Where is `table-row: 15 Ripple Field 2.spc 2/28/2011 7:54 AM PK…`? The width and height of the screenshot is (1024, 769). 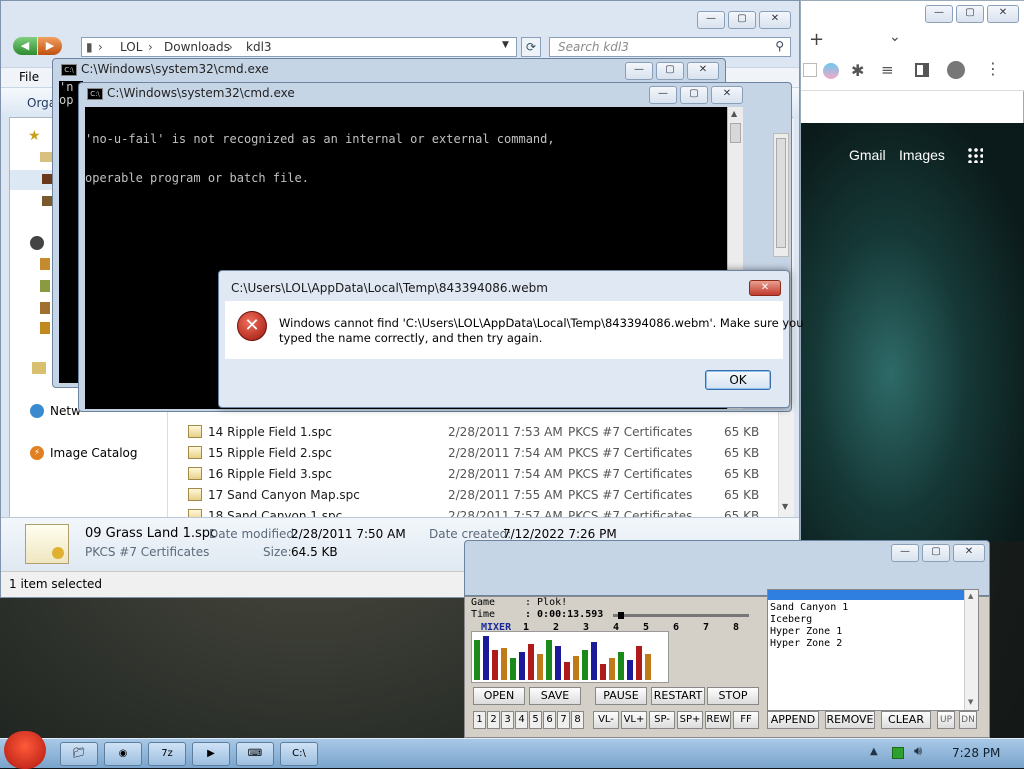 table-row: 15 Ripple Field 2.spc 2/28/2011 7:54 AM PK… is located at coordinates (474, 453).